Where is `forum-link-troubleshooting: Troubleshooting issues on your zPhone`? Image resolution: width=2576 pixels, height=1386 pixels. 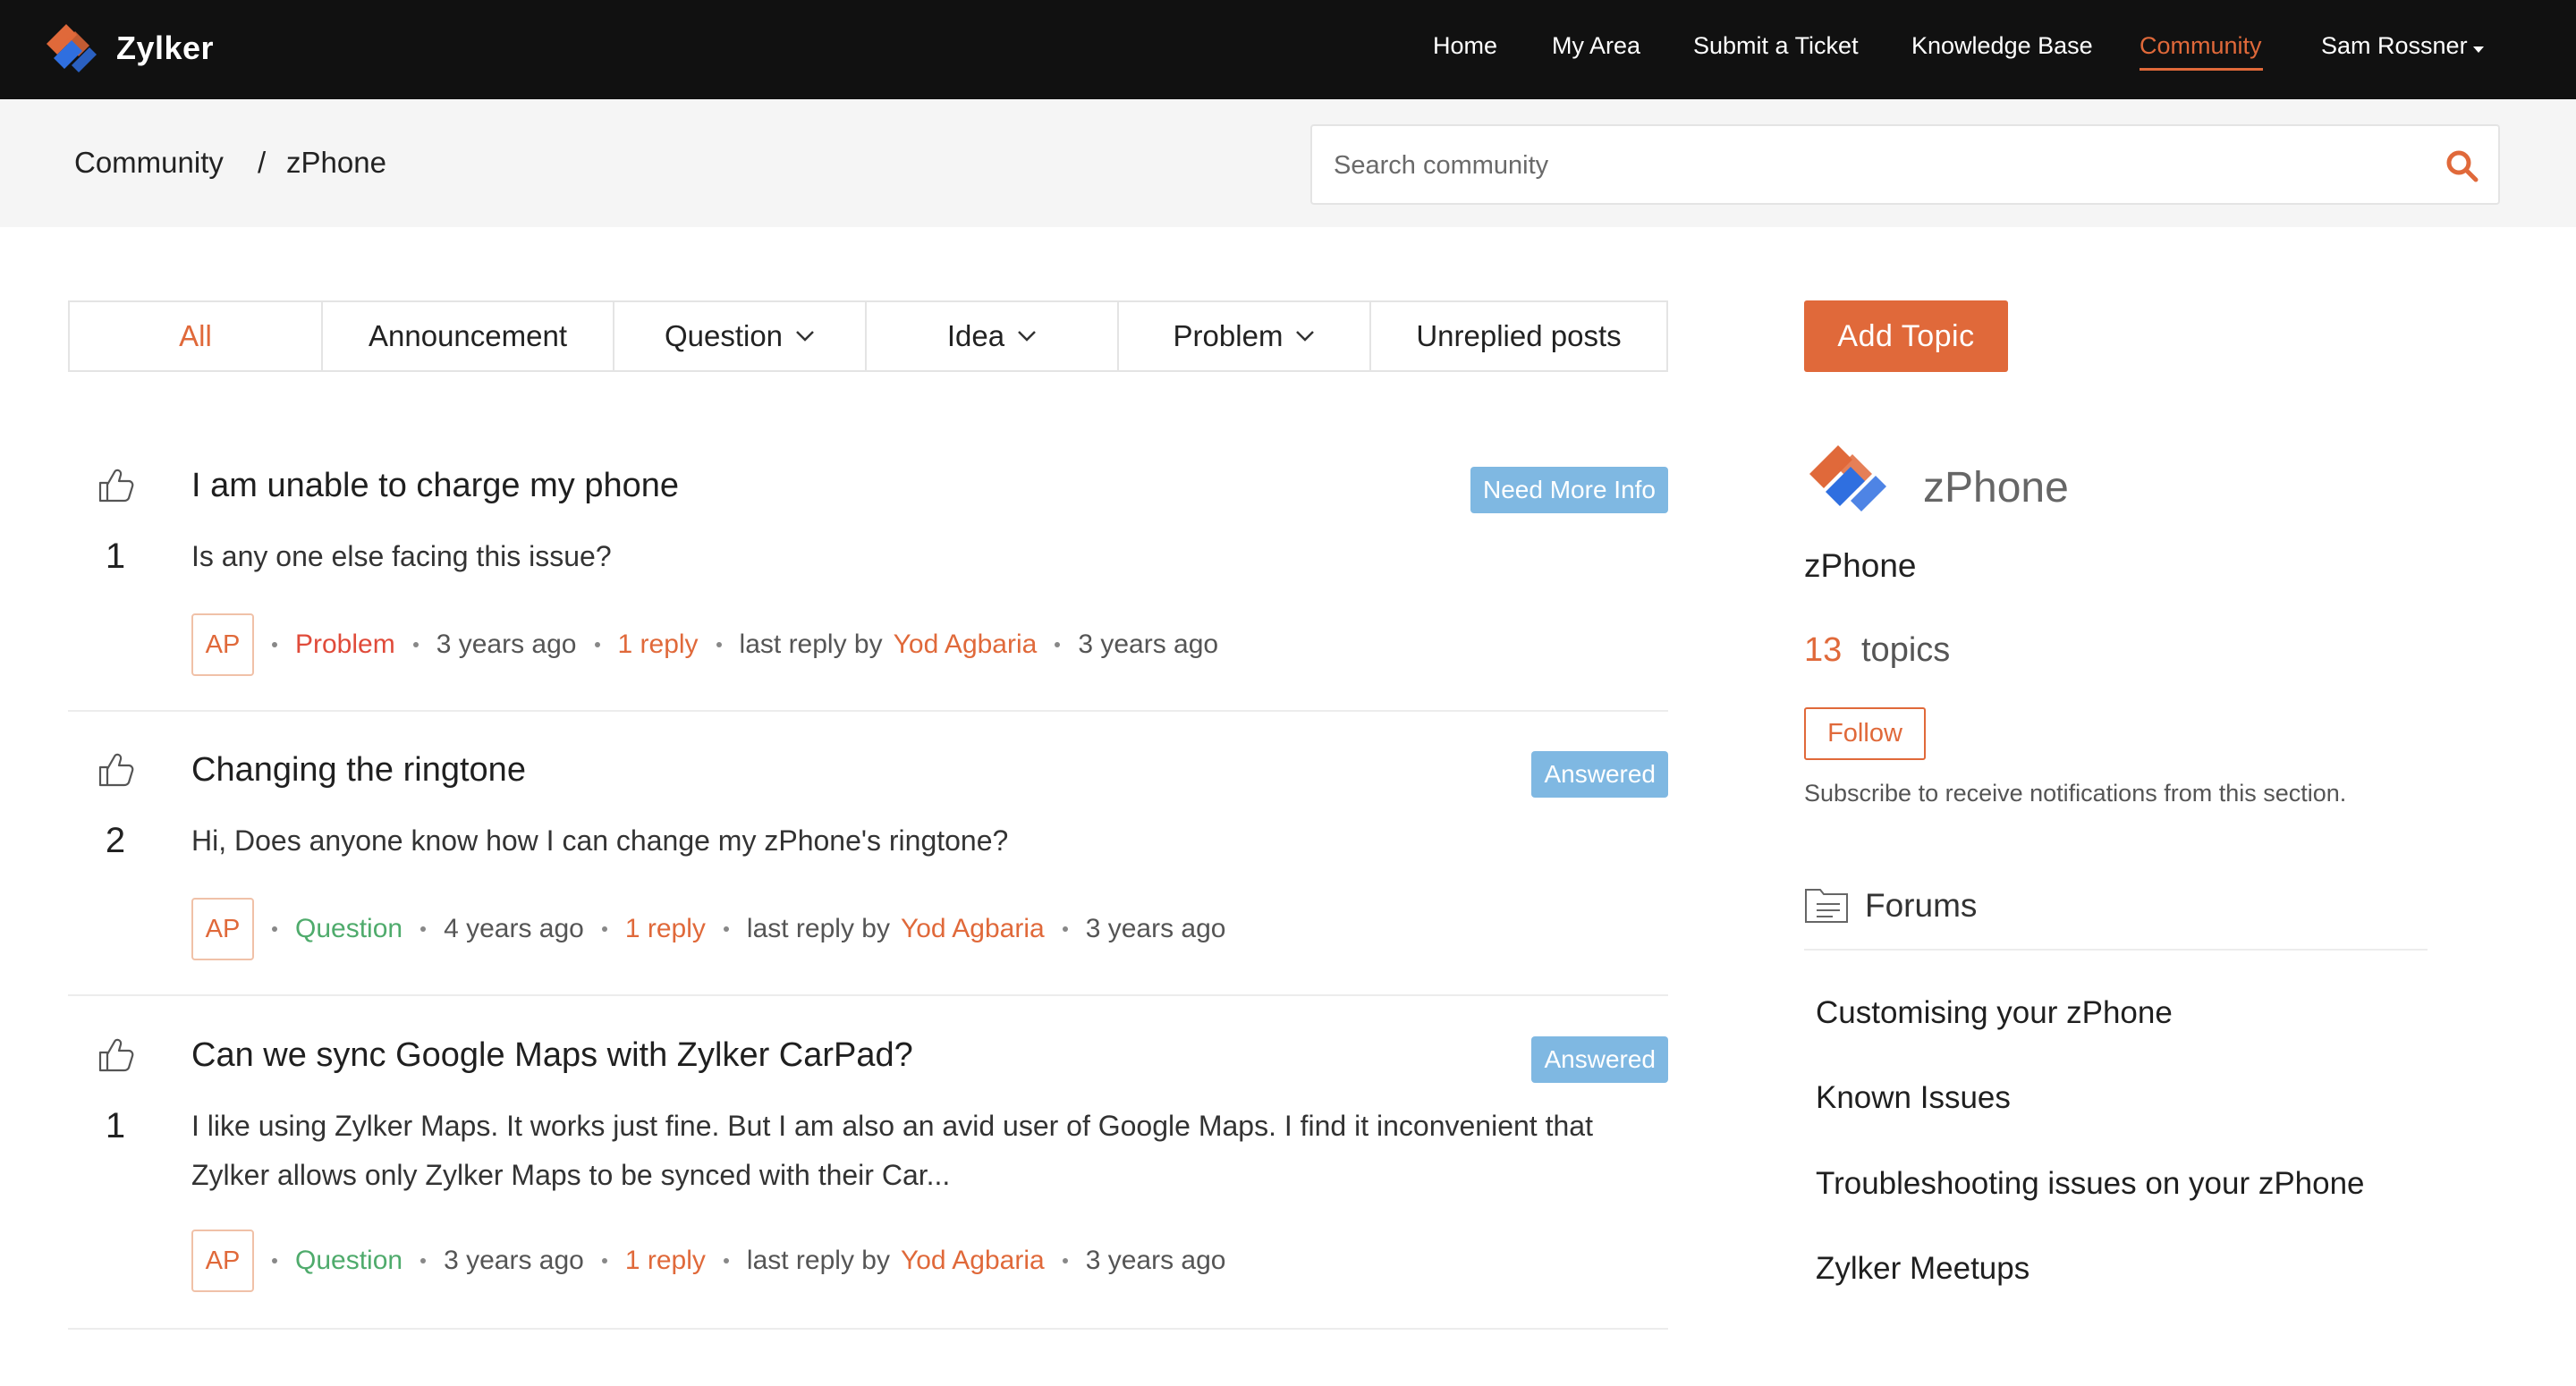
forum-link-troubleshooting: Troubleshooting issues on your zPhone is located at coordinates (2090, 1184).